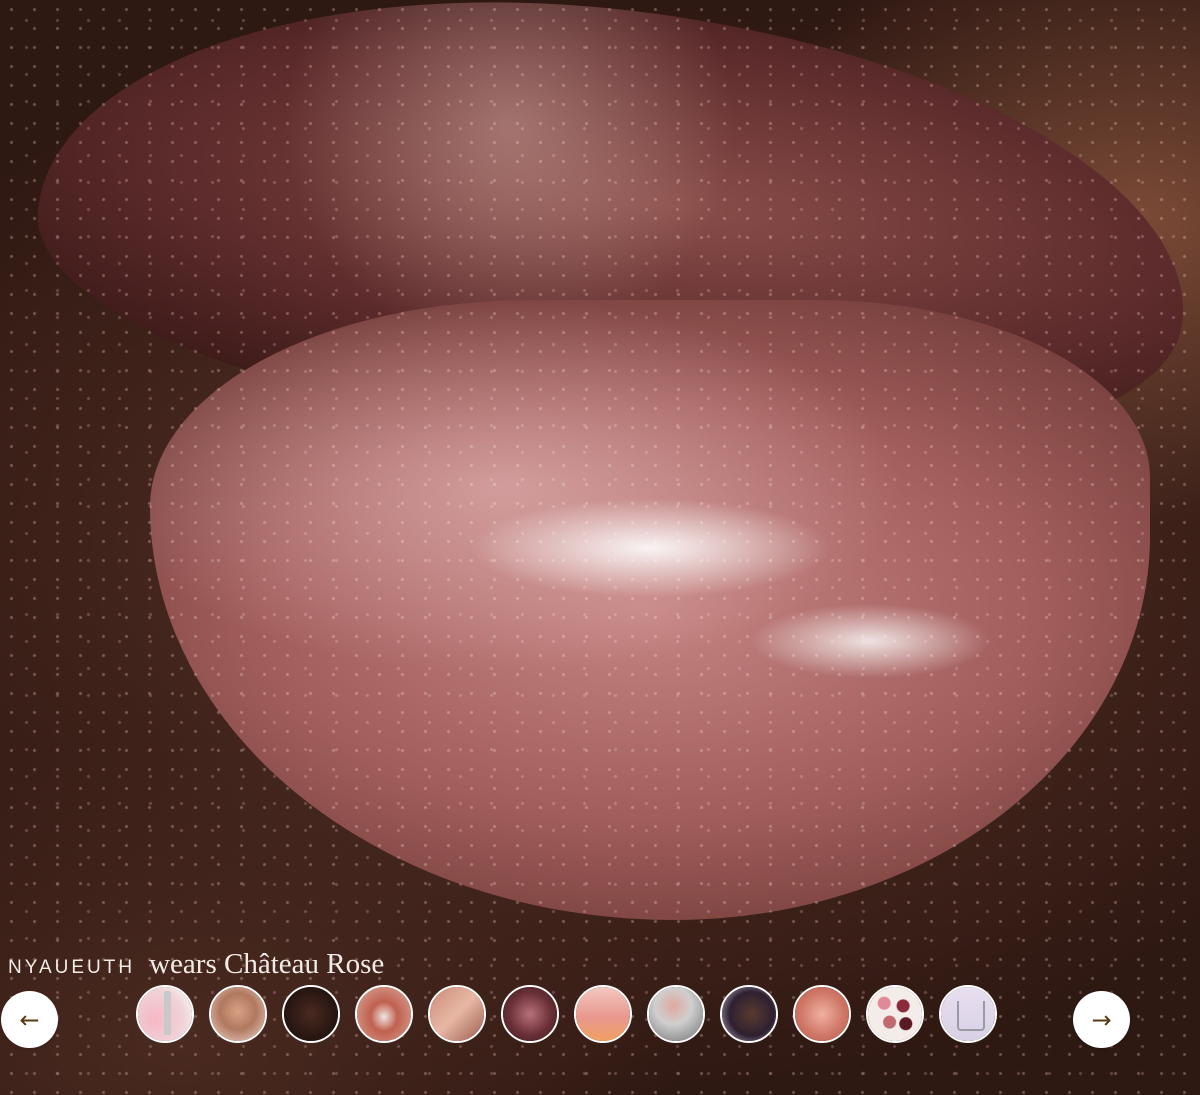 Image resolution: width=1200 pixels, height=1095 pixels. I want to click on wears-label: wears, so click(183, 964).